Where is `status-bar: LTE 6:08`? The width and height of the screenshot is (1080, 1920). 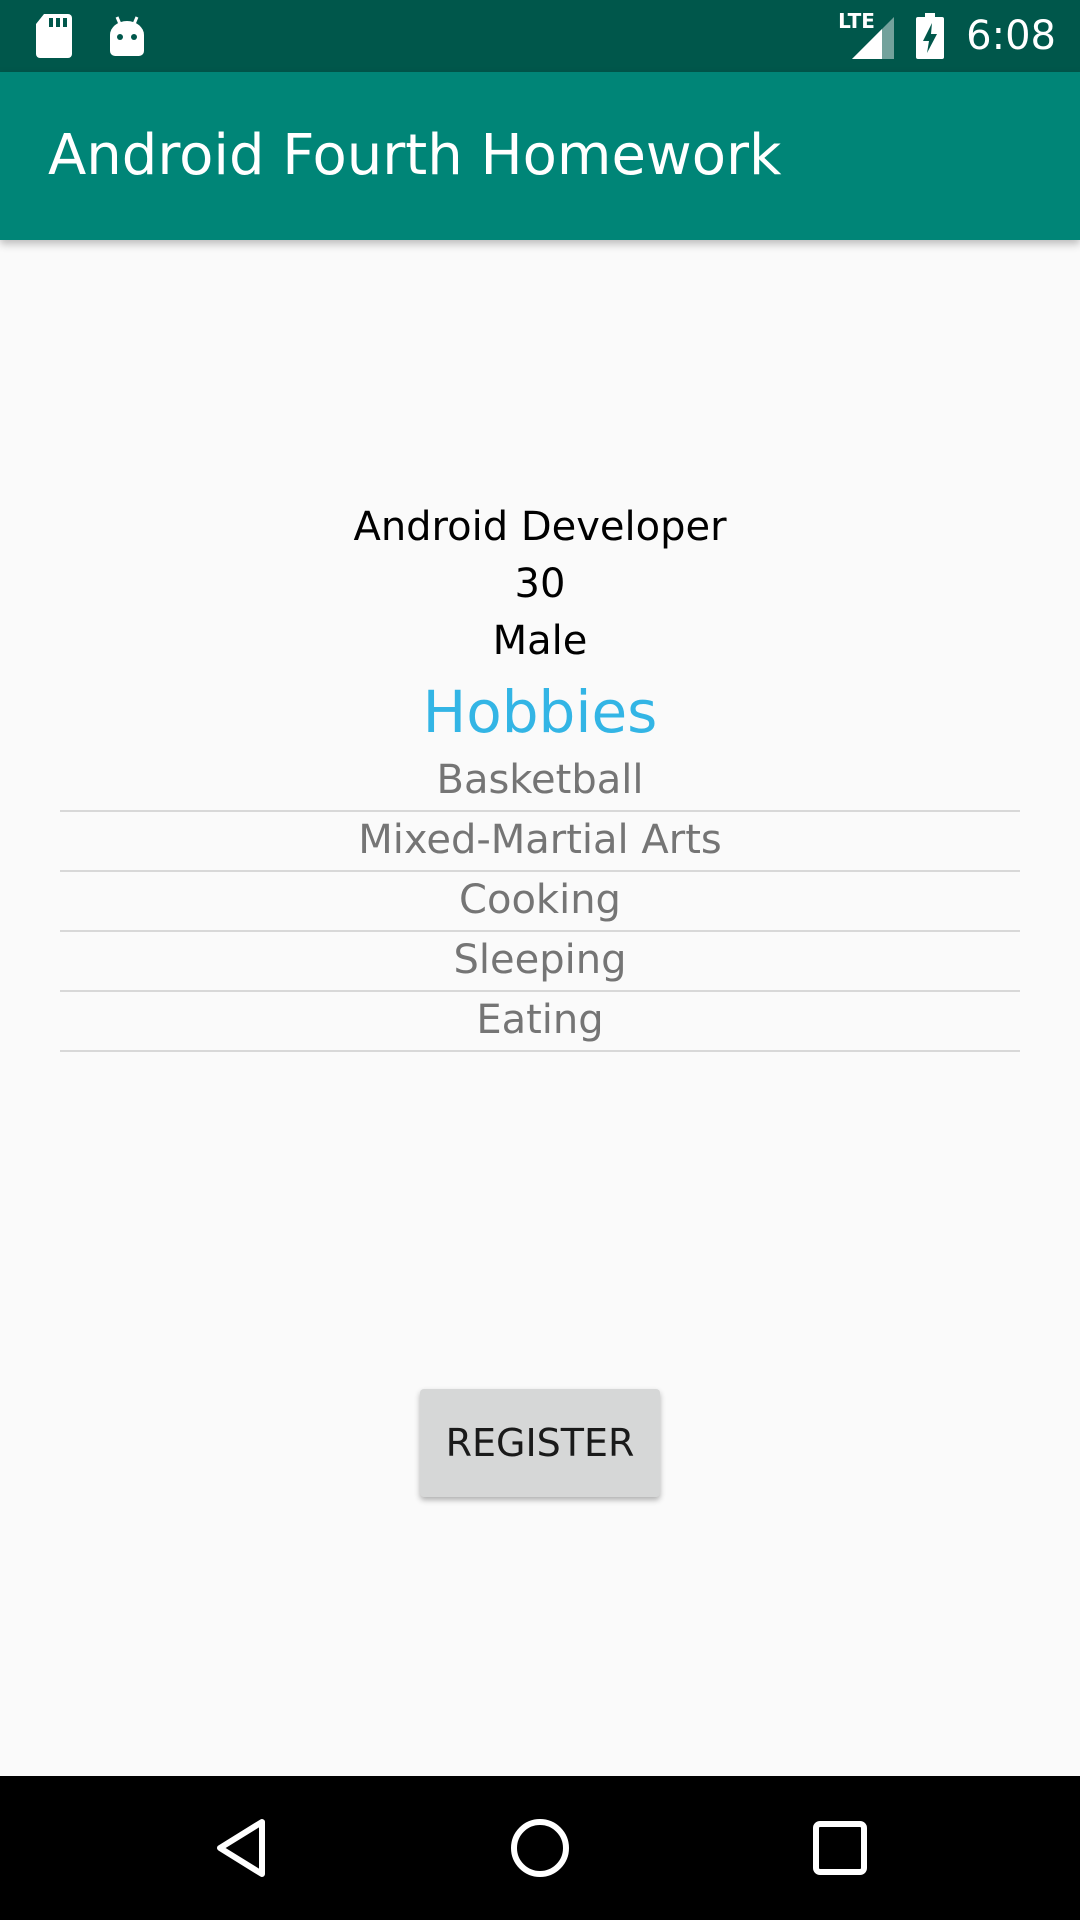
status-bar: LTE 6:08 is located at coordinates (540, 36).